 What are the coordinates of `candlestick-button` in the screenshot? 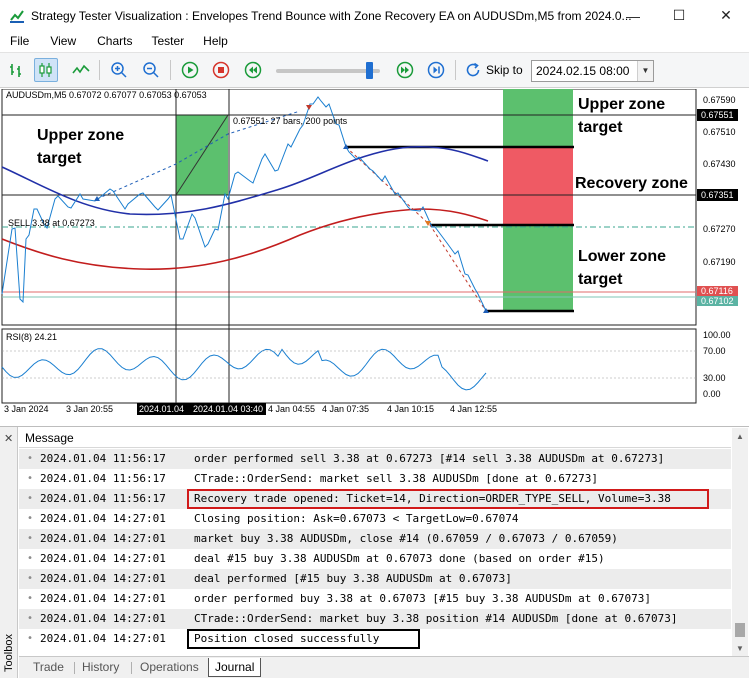 It's located at (46, 70).